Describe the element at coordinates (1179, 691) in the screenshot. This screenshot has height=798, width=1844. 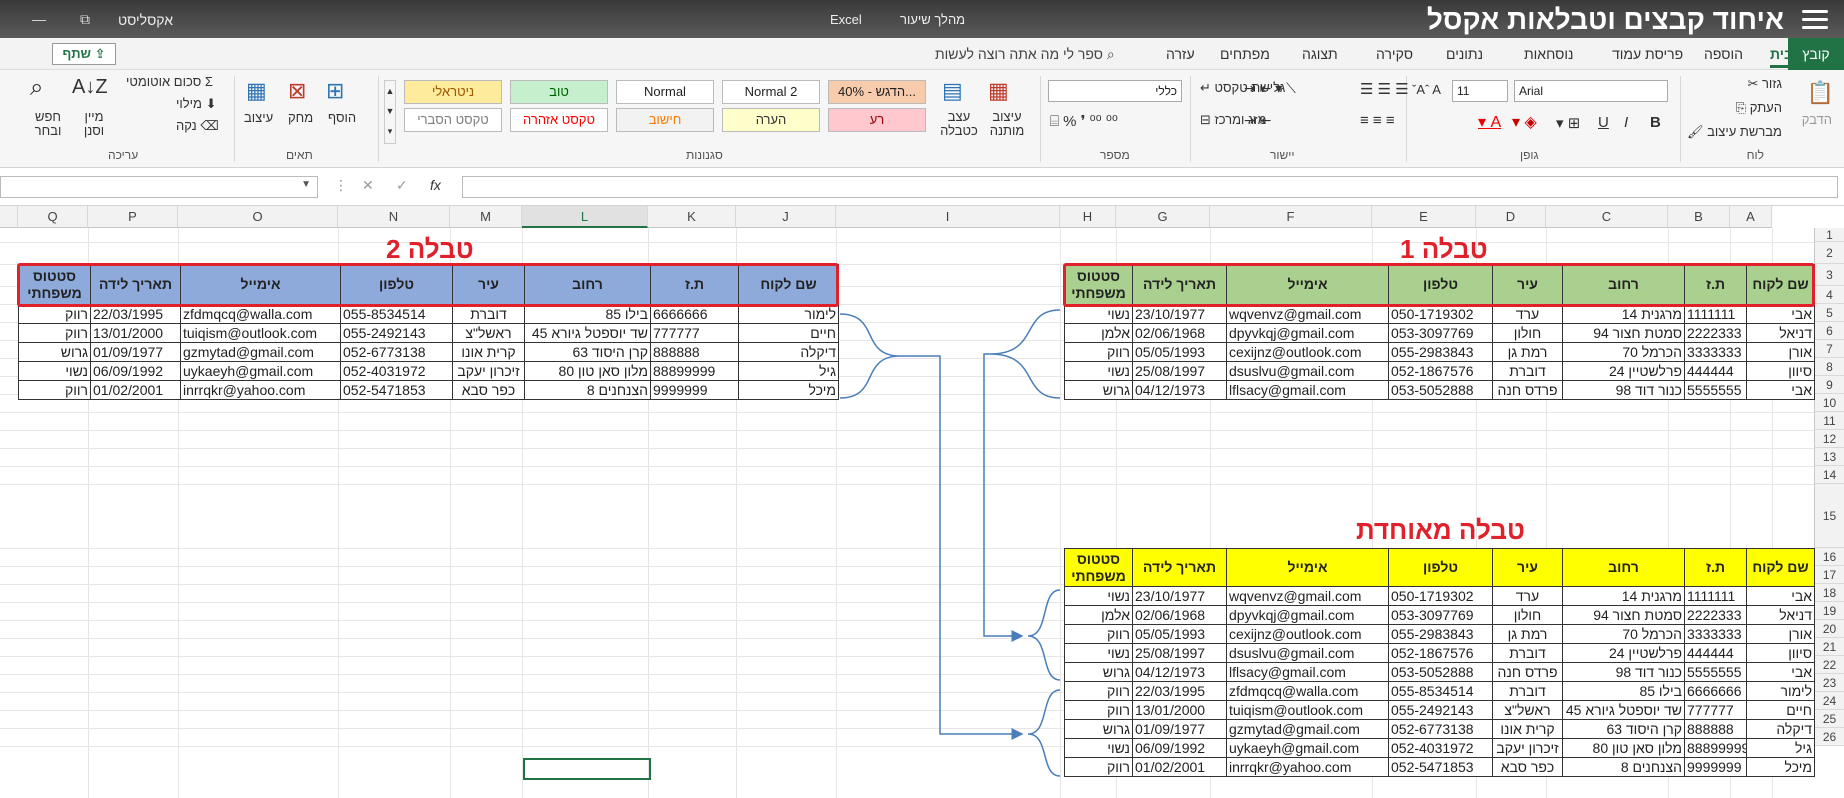
I see `table-cell: 22/03/1995` at that location.